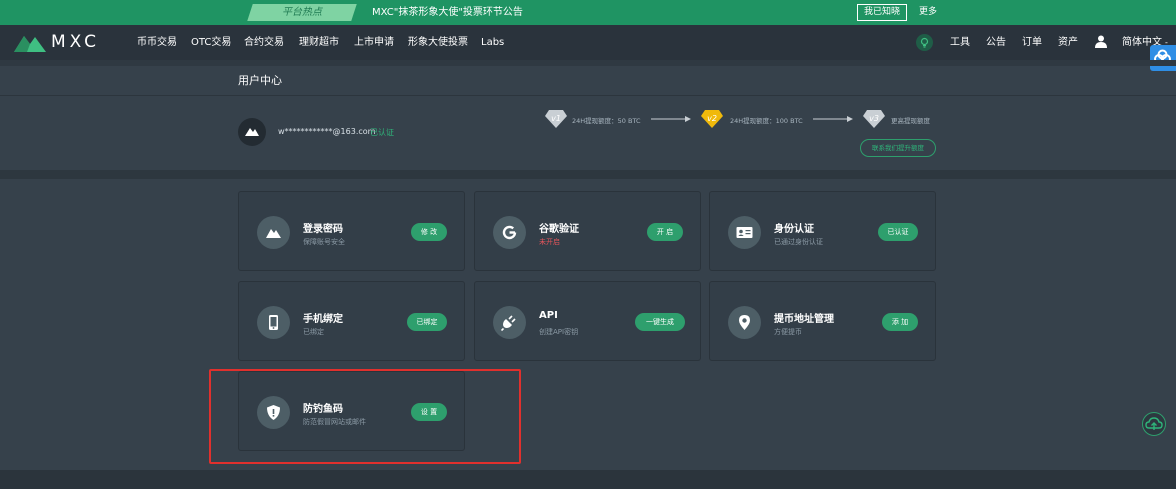  I want to click on announcement-link: MXC"抹茶形象大使"投票环节公告, so click(447, 12).